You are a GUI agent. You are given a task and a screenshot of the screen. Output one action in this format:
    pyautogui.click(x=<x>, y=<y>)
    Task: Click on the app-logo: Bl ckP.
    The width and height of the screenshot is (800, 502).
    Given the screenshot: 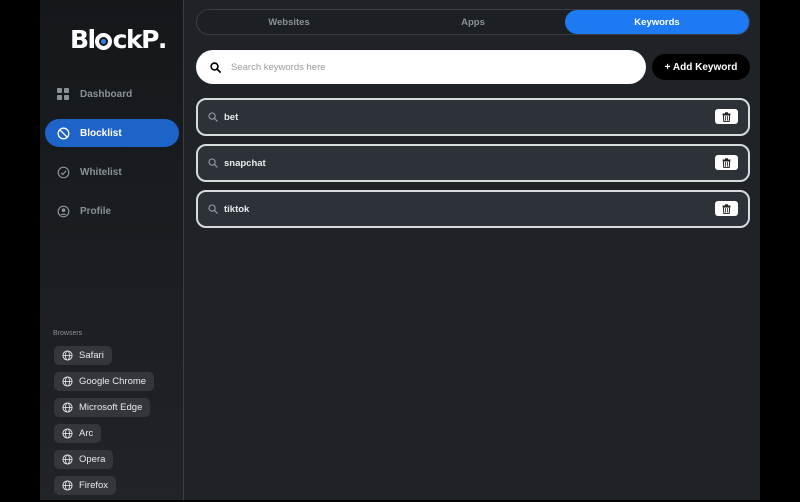 What is the action you would take?
    pyautogui.click(x=119, y=39)
    